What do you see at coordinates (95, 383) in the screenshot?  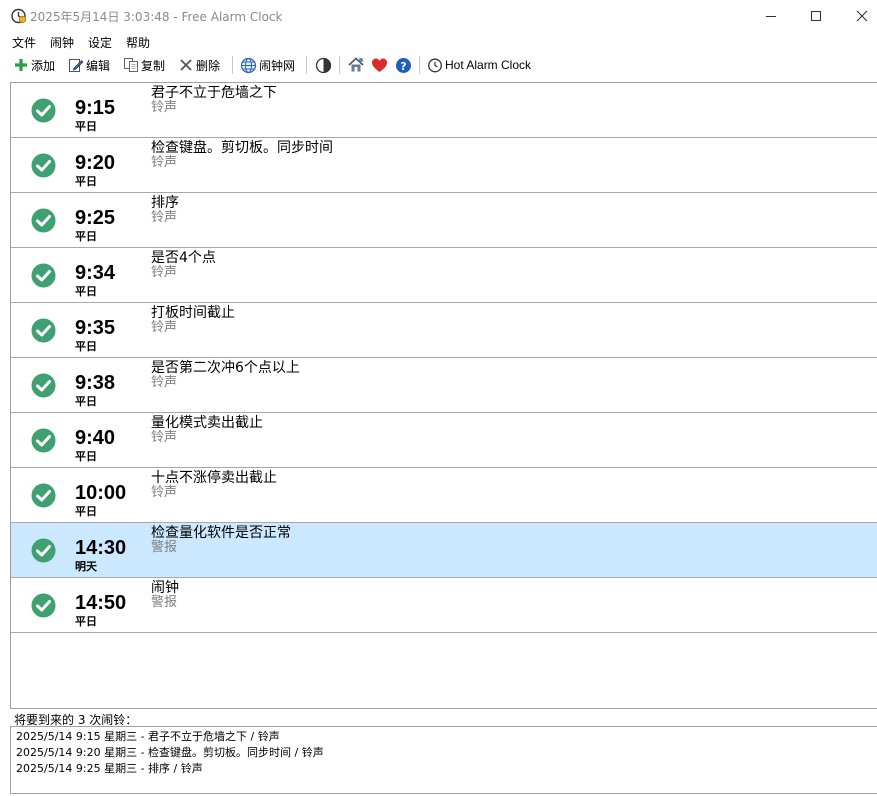 I see `alarm-time: 9:38` at bounding box center [95, 383].